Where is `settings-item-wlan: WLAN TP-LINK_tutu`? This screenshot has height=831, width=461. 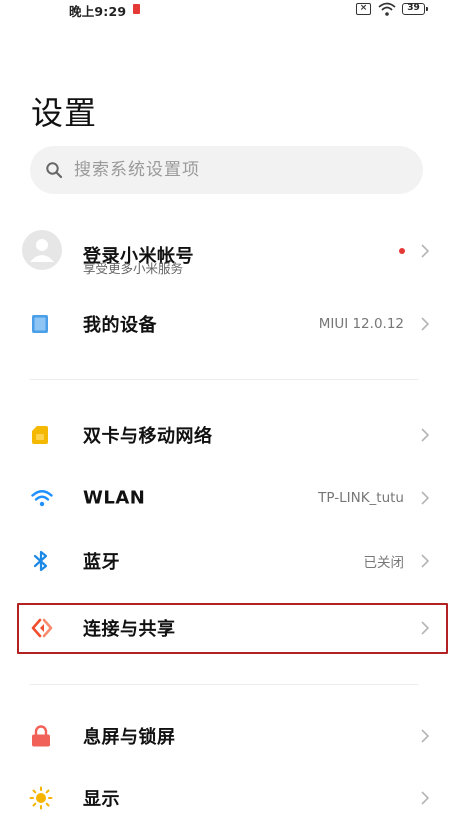 settings-item-wlan: WLAN TP-LINK_tutu is located at coordinates (230, 498).